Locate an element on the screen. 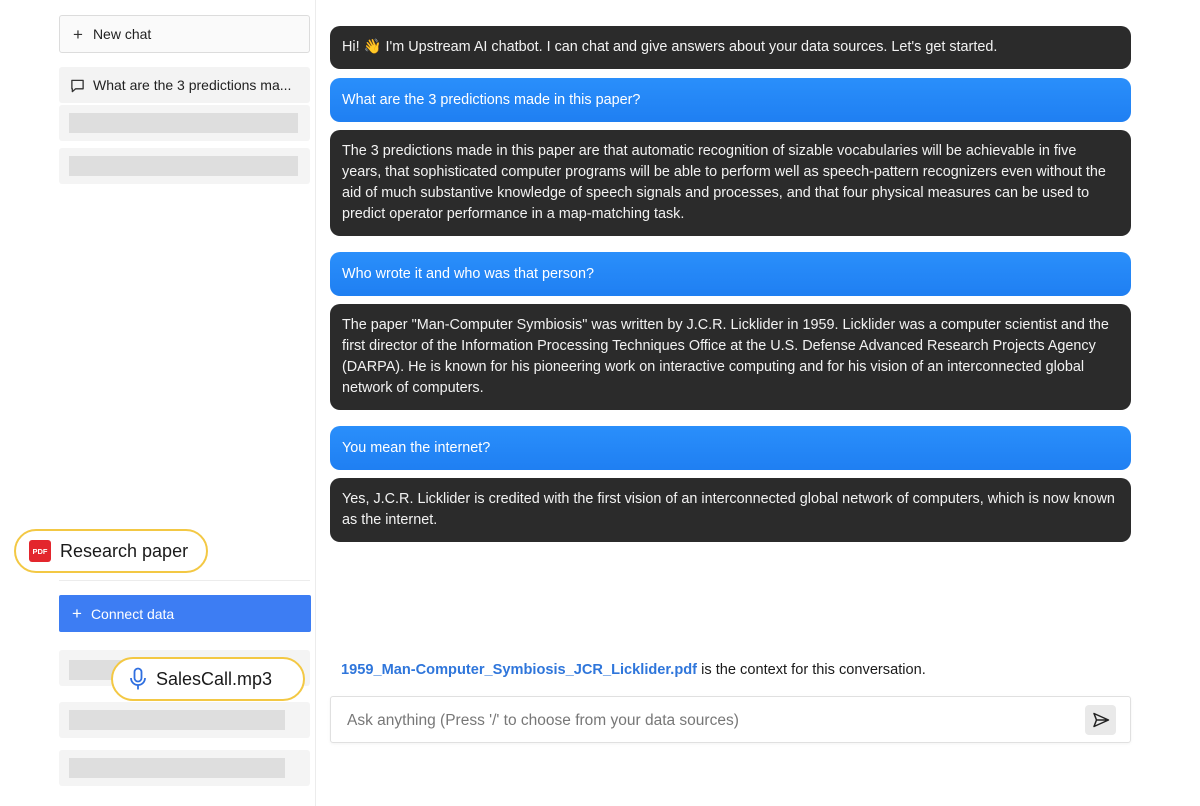 This screenshot has width=1200, height=806. research-paper-source-tag: PDF Research paper is located at coordinates (111, 551).